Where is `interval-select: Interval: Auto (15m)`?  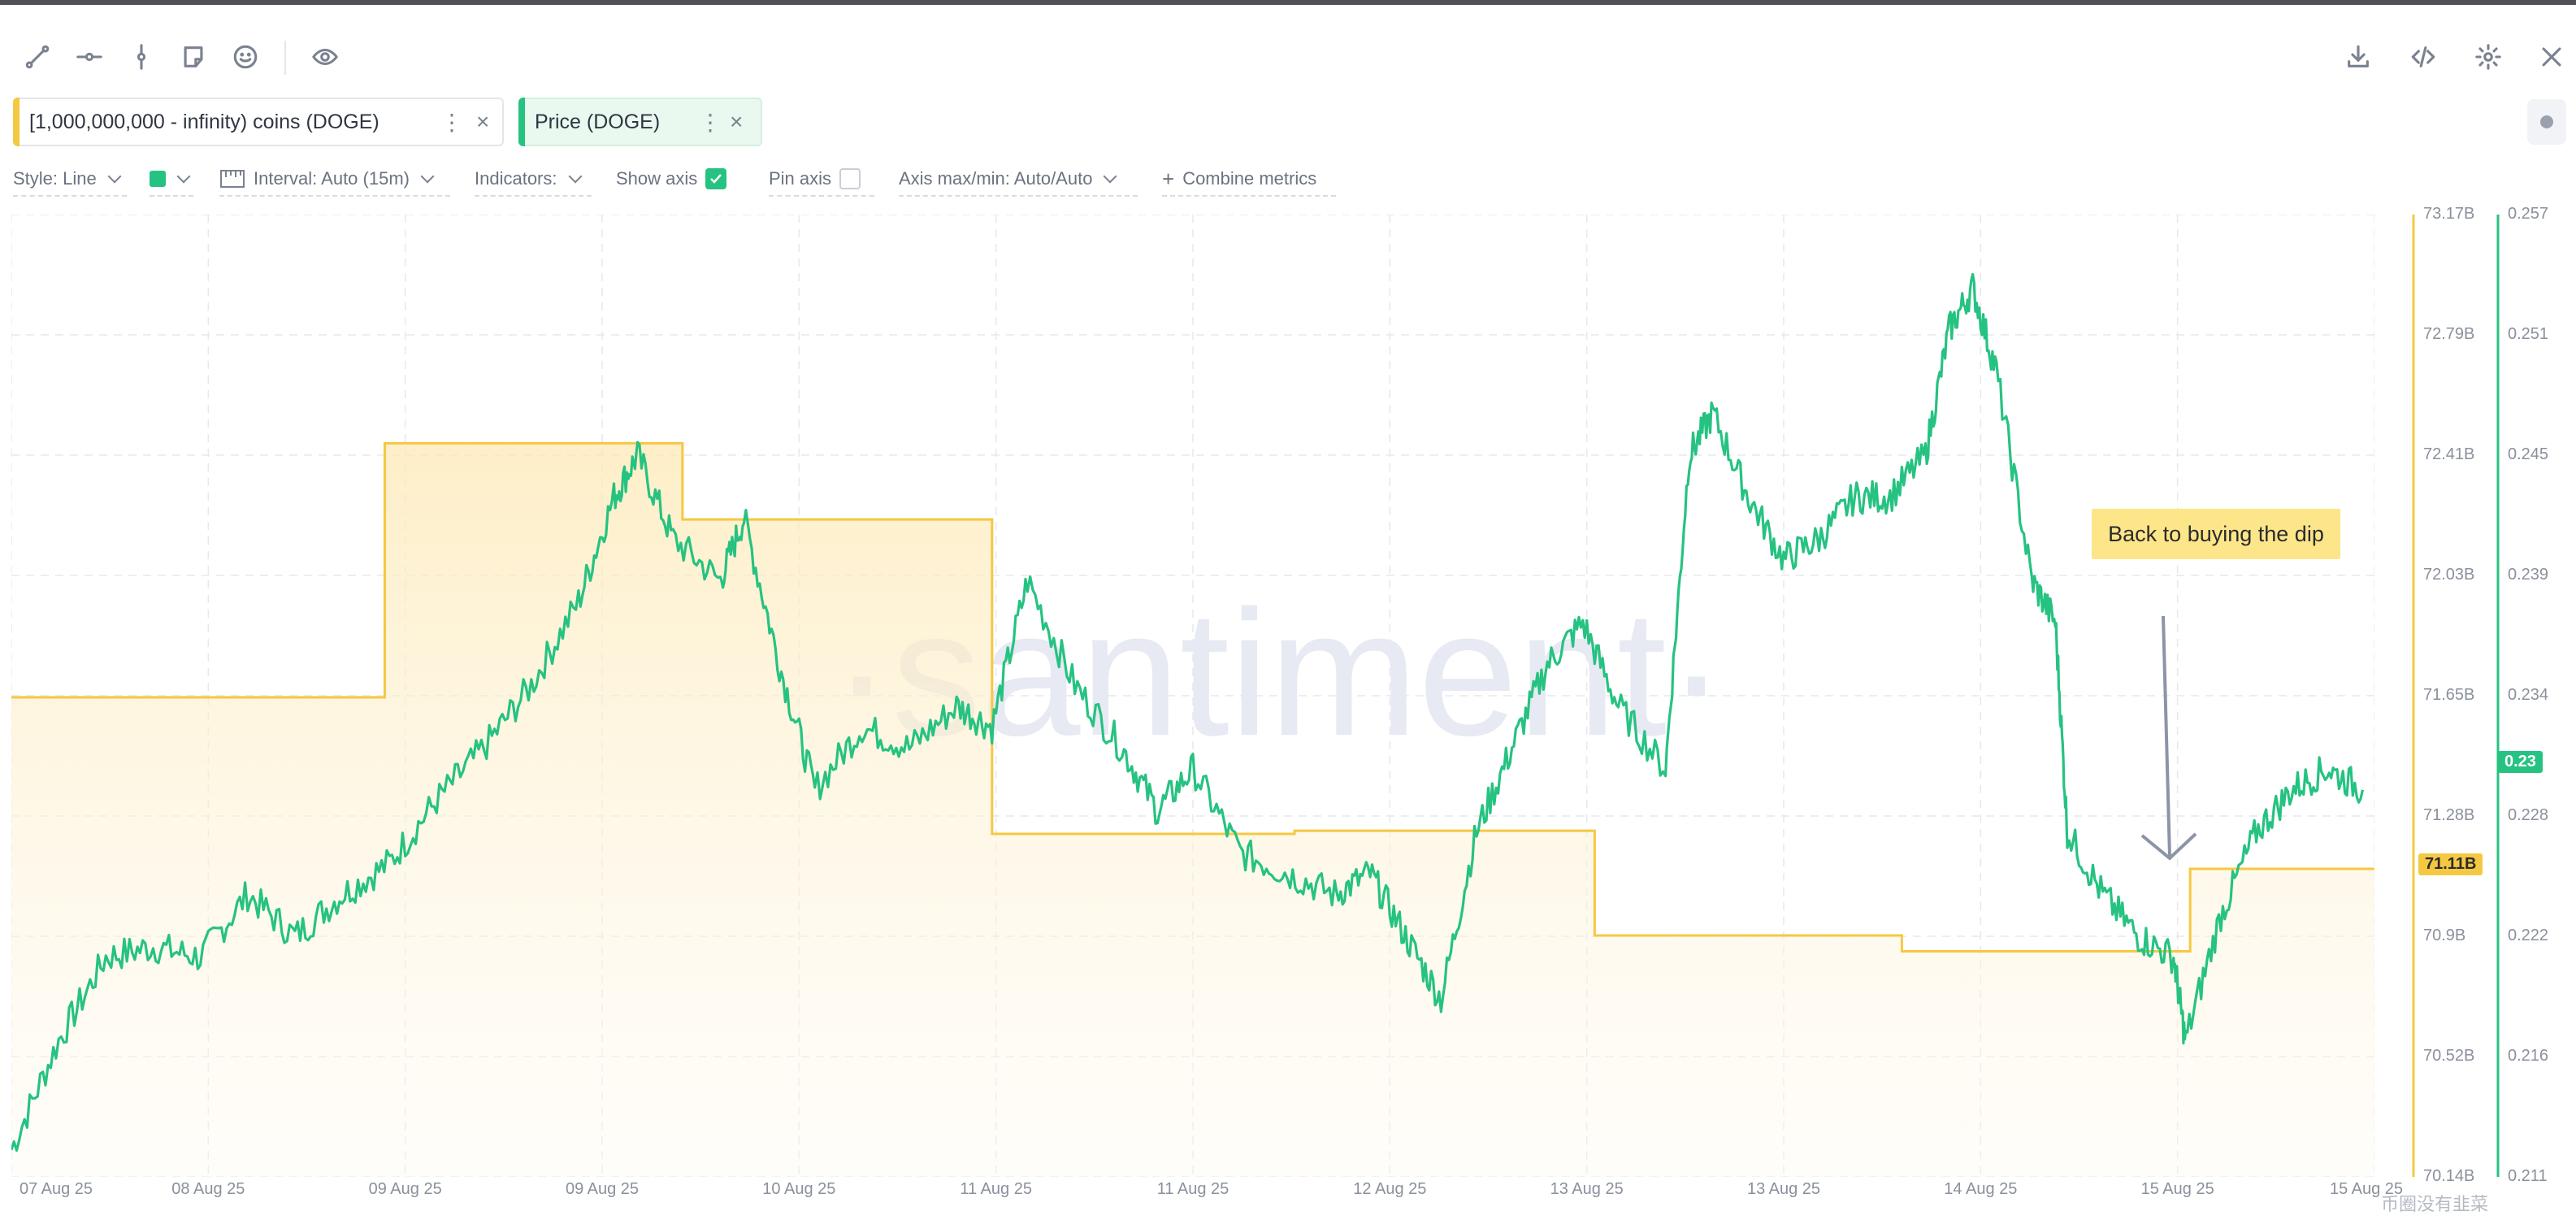
interval-select: Interval: Auto (15m) is located at coordinates (334, 180).